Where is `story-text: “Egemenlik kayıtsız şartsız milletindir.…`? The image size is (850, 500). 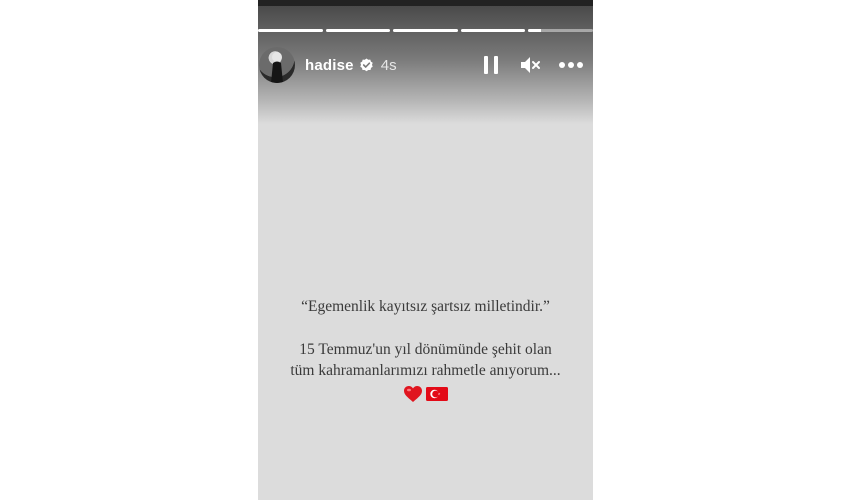 story-text: “Egemenlik kayıtsız şartsız milletindir.… is located at coordinates (425, 352).